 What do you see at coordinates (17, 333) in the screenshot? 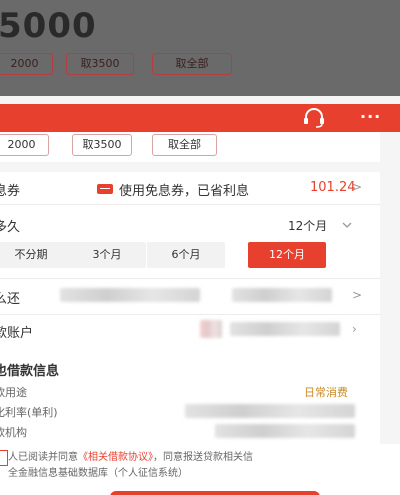
I see `account-label: 款账户` at bounding box center [17, 333].